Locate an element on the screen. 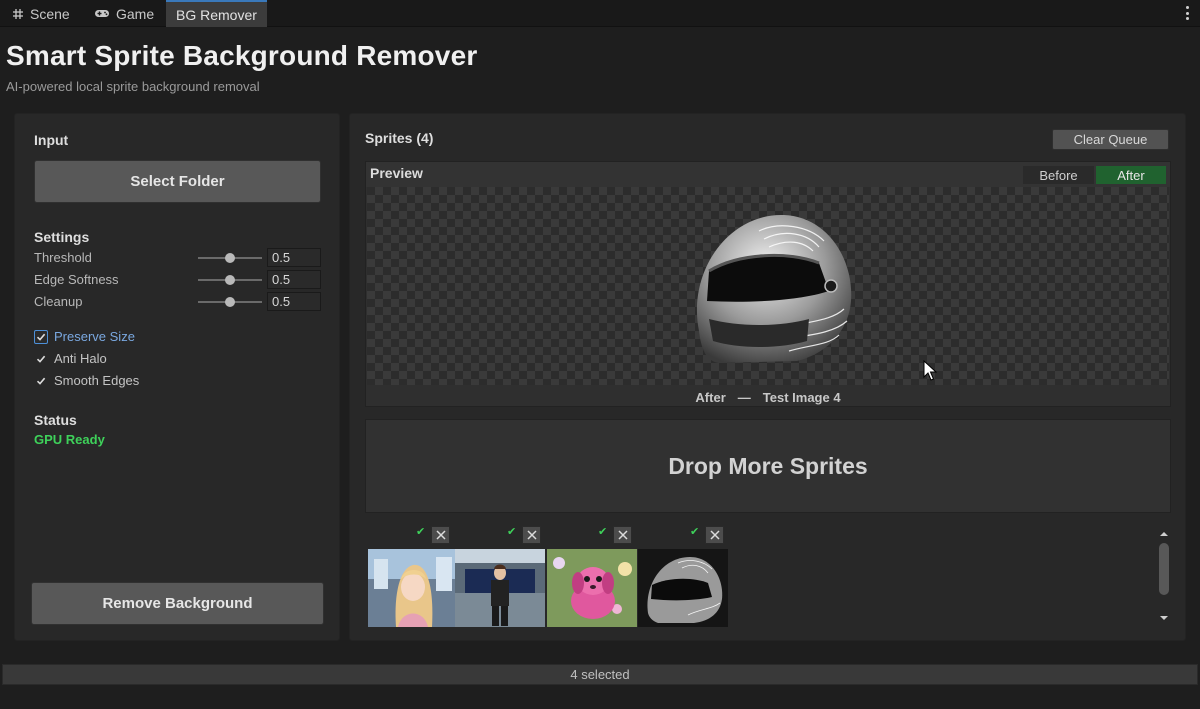 The width and height of the screenshot is (1200, 709). edge-softness-slider is located at coordinates (230, 280).